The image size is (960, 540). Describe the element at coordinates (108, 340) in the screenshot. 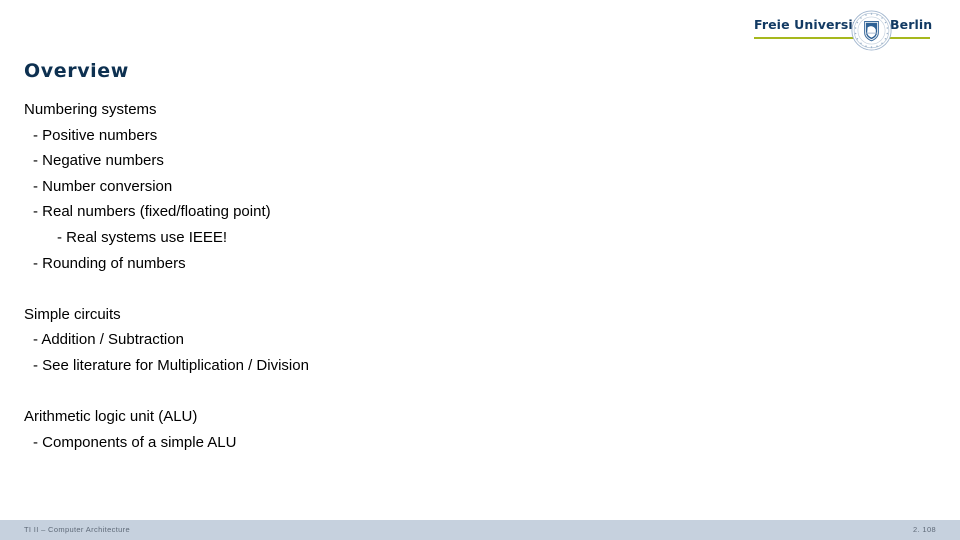

I see `bullet-line: - Addition / Subtraction` at that location.